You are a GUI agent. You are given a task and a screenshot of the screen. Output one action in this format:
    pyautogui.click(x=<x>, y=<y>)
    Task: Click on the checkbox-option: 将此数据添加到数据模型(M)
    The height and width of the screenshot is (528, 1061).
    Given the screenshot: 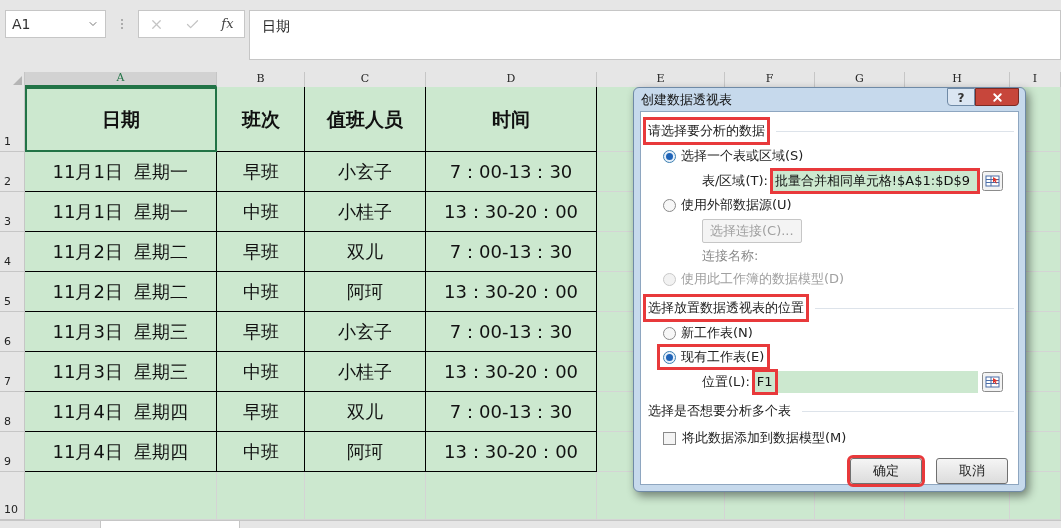 What is the action you would take?
    pyautogui.click(x=755, y=438)
    